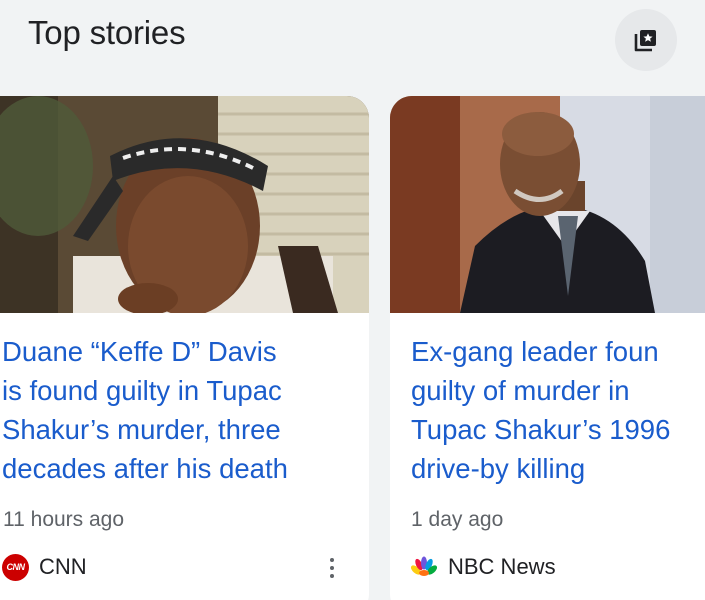 Image resolution: width=705 pixels, height=600 pixels. I want to click on story-source: CNN CNN, so click(44, 567).